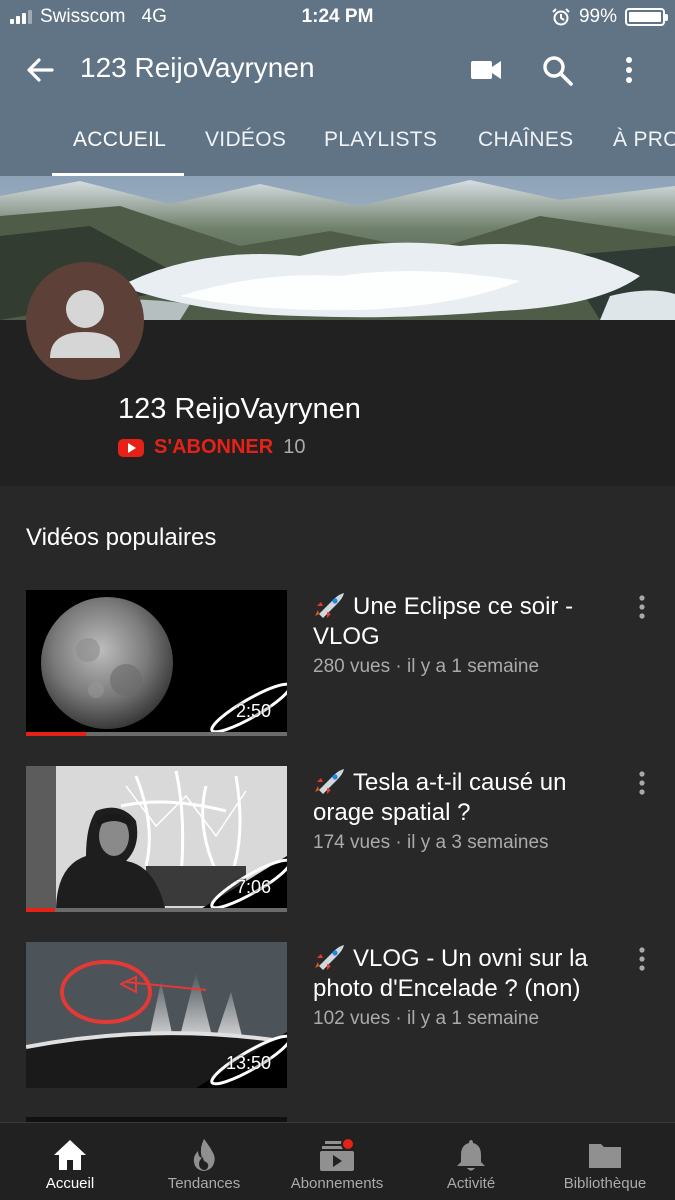 This screenshot has height=1200, width=675. I want to click on video-meta: 174 vues · il y a 3 semaines, so click(431, 842).